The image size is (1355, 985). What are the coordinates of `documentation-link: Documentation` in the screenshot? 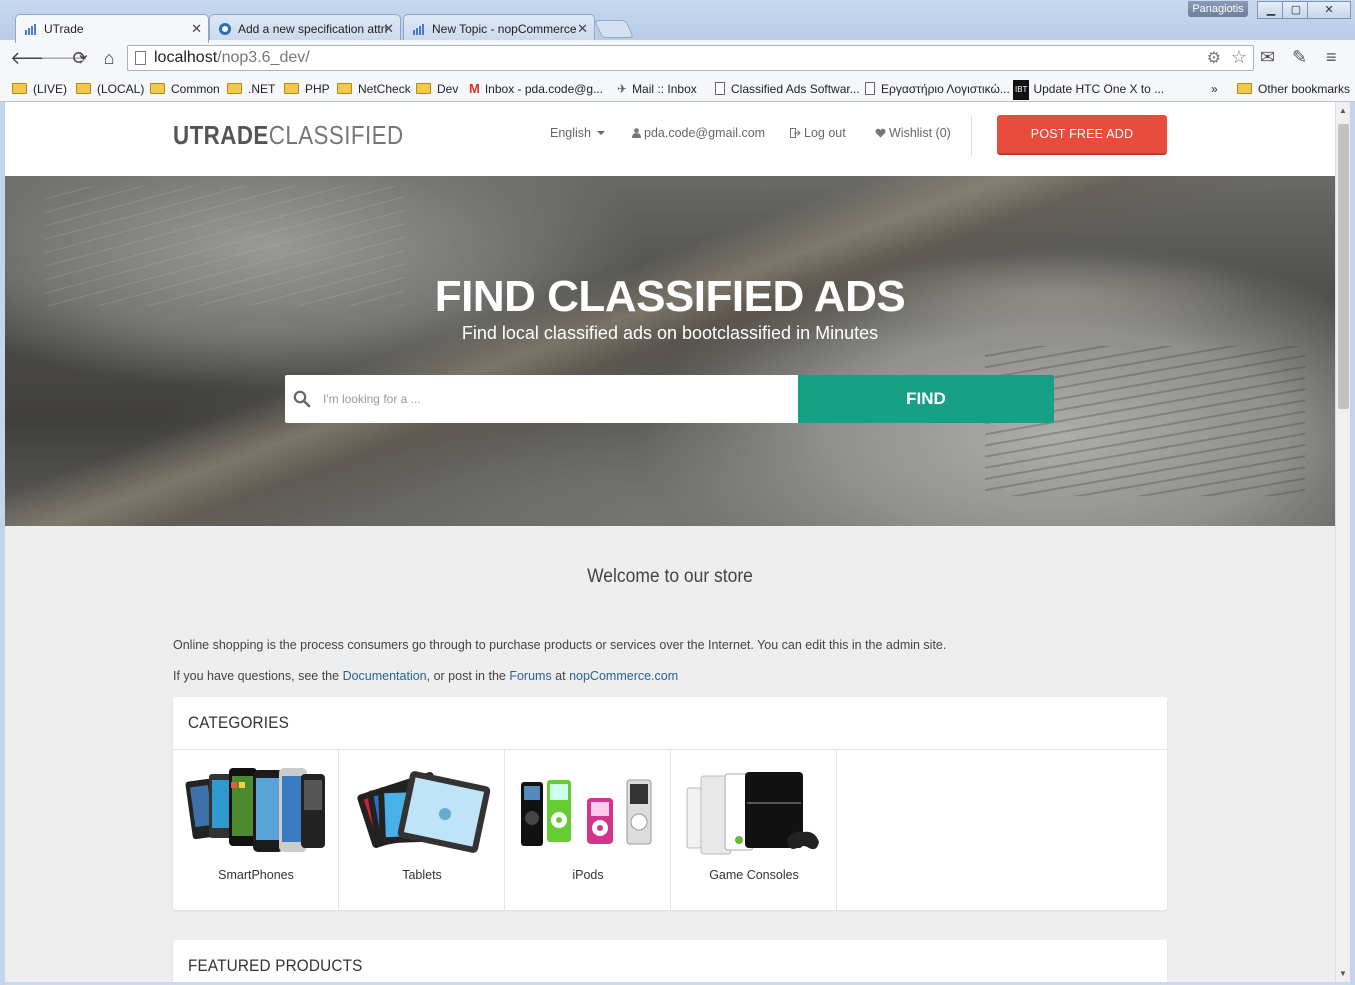 It's located at (385, 676).